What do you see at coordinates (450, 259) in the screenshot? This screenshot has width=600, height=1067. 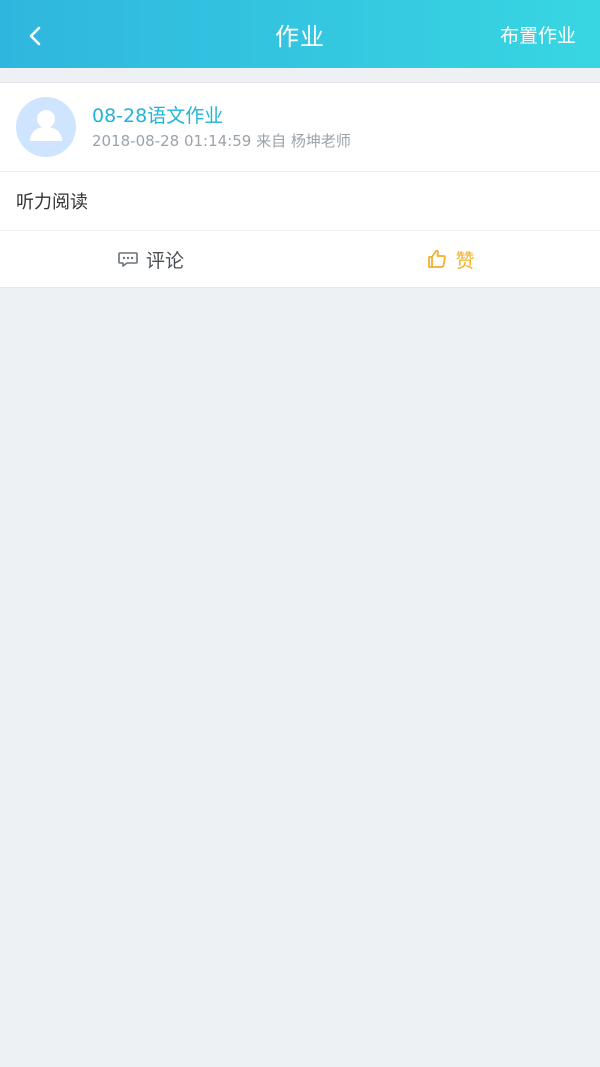 I see `like-button: 赞` at bounding box center [450, 259].